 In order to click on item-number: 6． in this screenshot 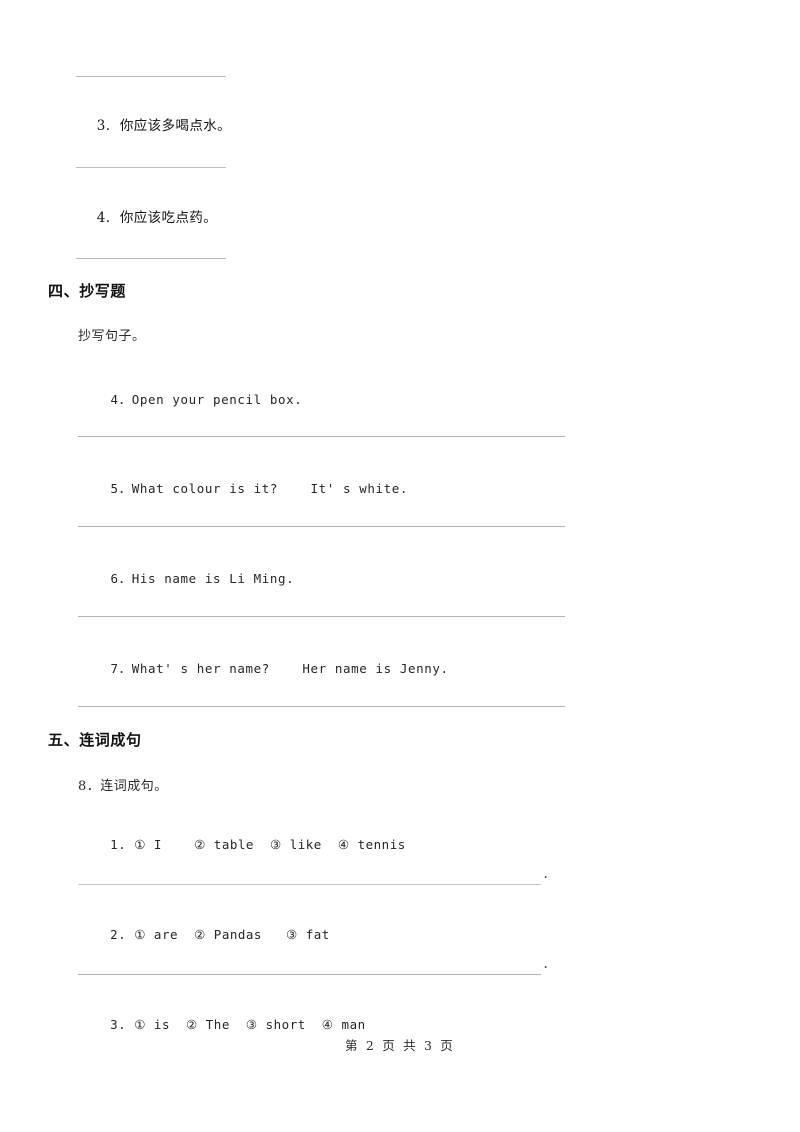, I will do `click(121, 578)`.